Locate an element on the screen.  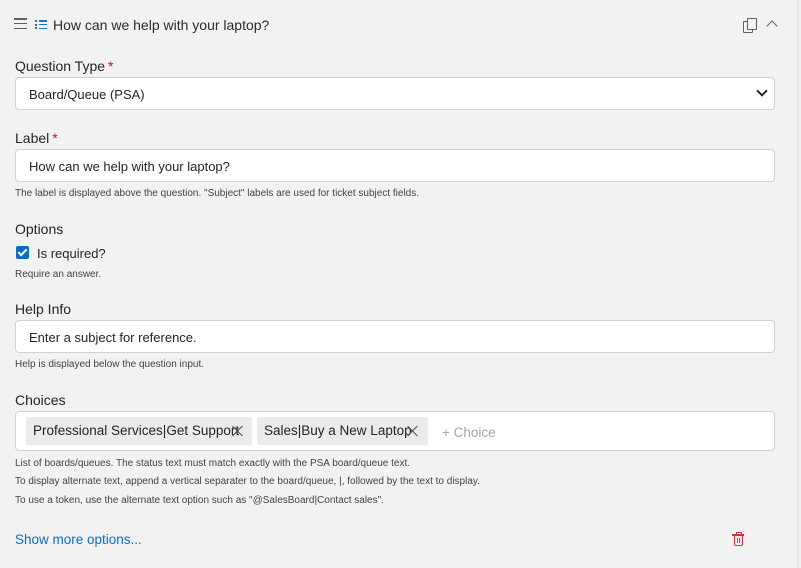
label-field-label: Label * is located at coordinates (36, 138).